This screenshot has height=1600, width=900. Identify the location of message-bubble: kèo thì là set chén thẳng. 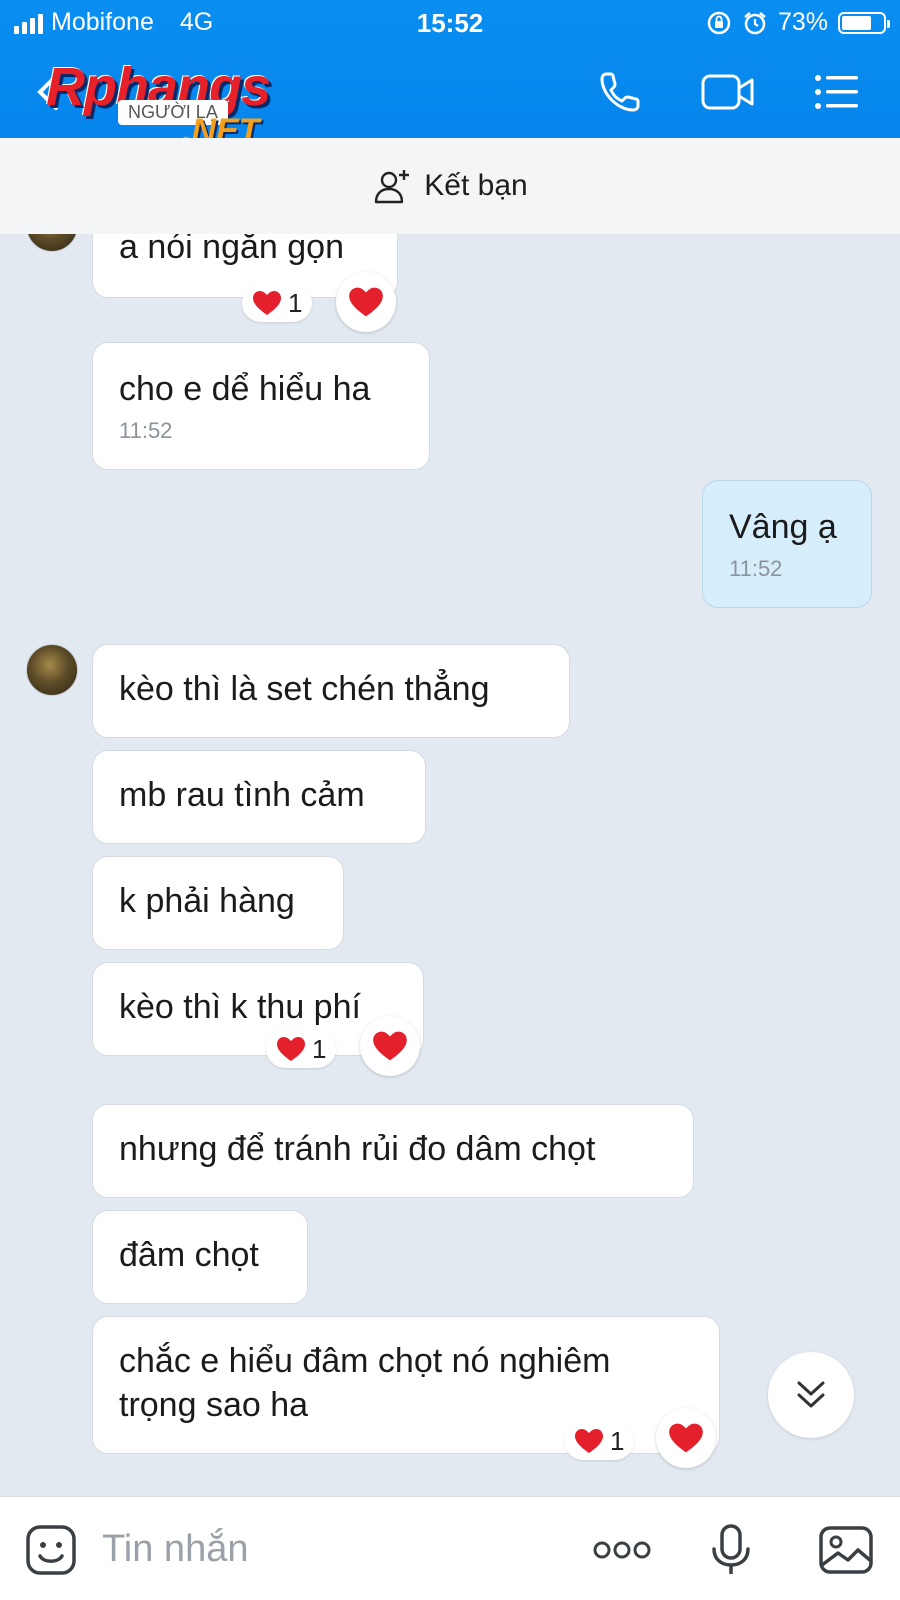
(331, 691).